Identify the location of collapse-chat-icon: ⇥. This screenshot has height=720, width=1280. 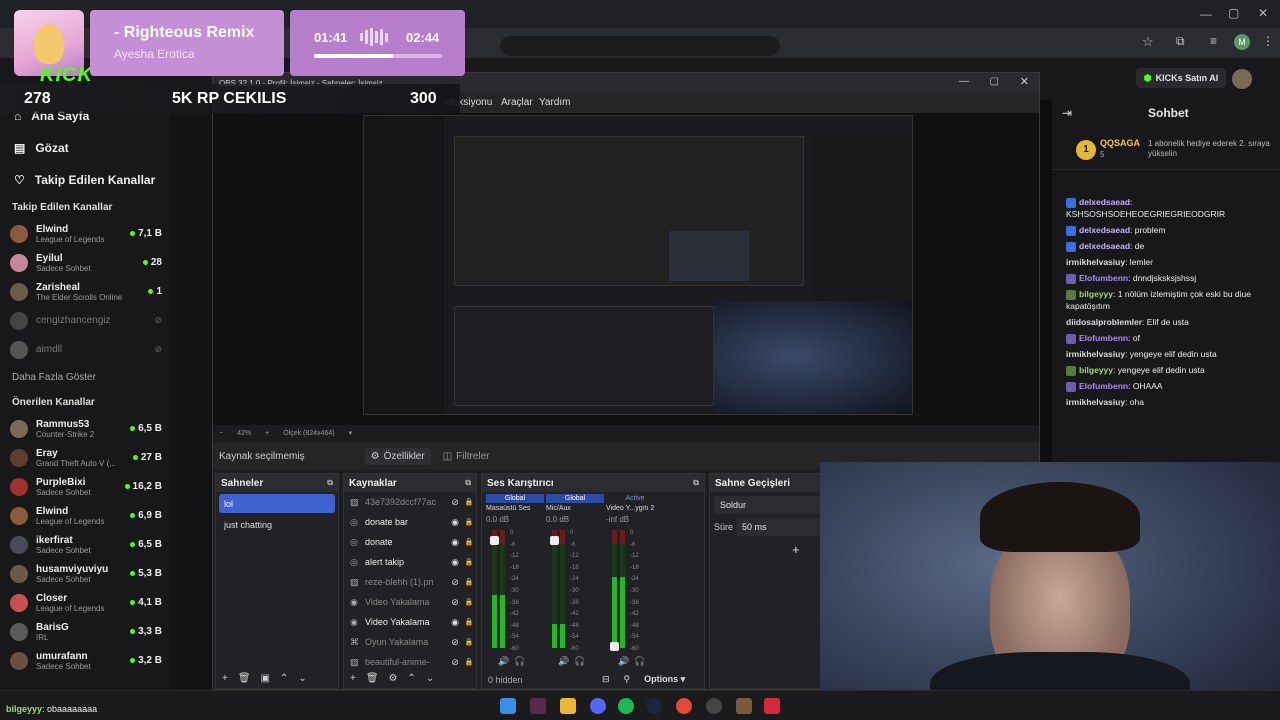
(1067, 113).